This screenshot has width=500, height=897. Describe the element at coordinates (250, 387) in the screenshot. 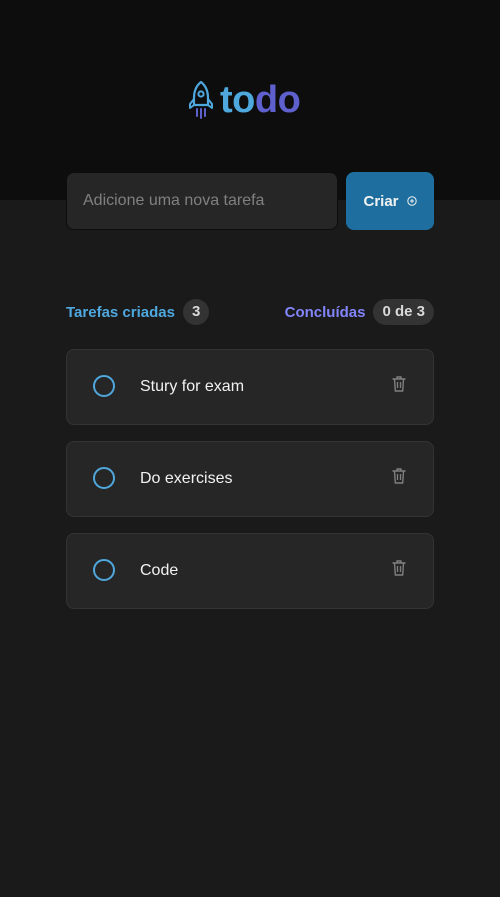

I see `task-item: Stury for exam` at that location.